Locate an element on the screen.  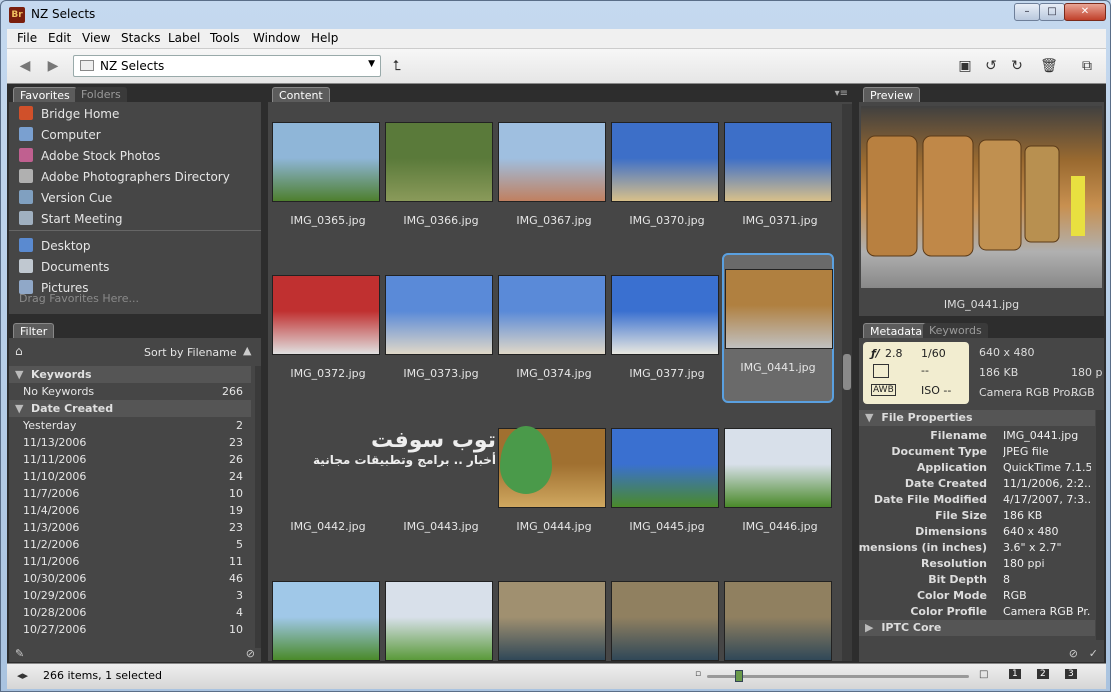
panel-toggle-icon: ◂▸ is located at coordinates (22, 675).